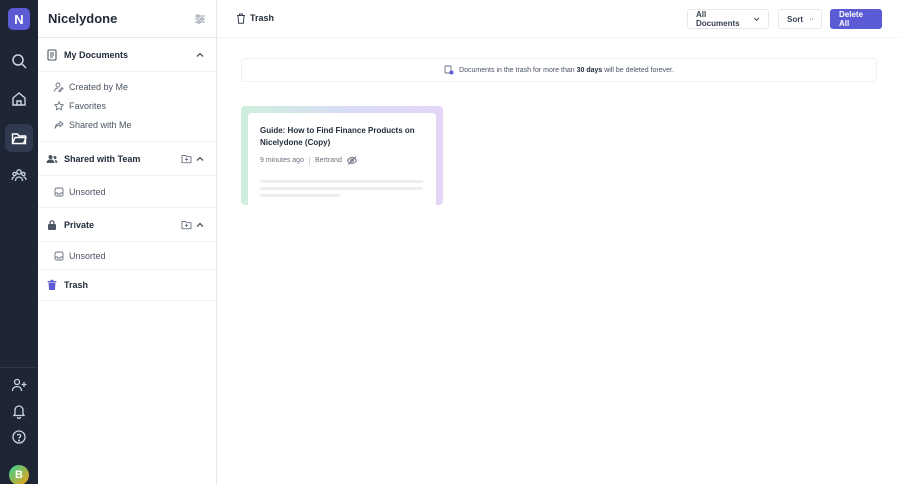  Describe the element at coordinates (52, 224) in the screenshot. I see `lock-icon` at that location.